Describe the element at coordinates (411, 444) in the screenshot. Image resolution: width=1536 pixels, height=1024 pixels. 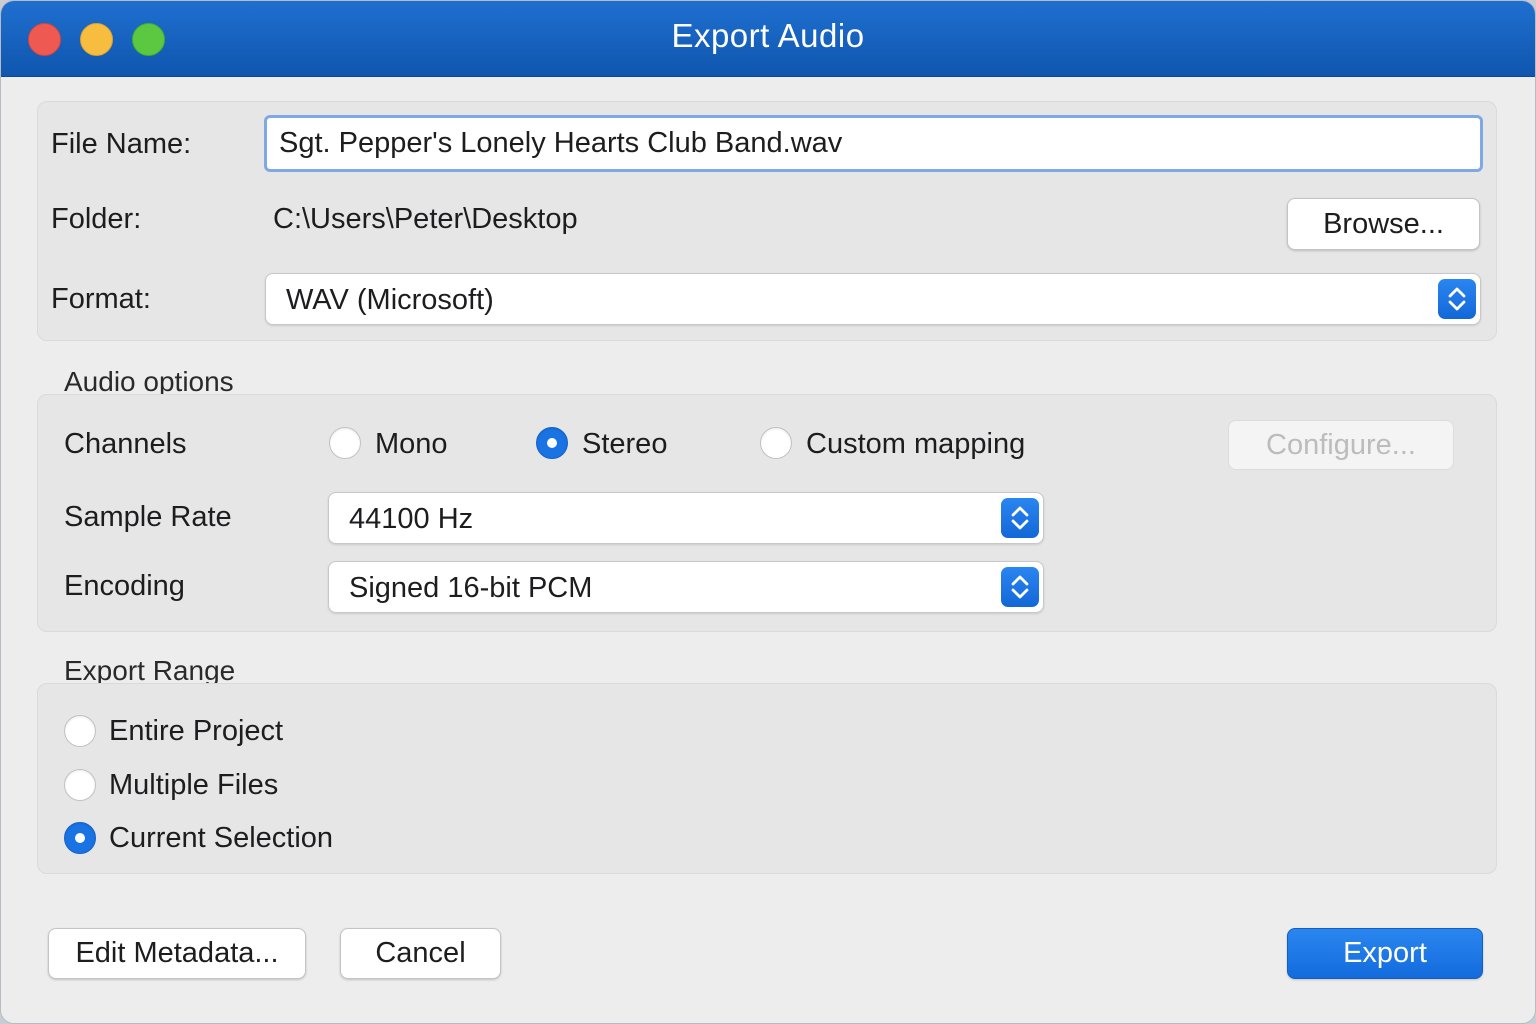
I see `channel-mono-label: Mono` at that location.